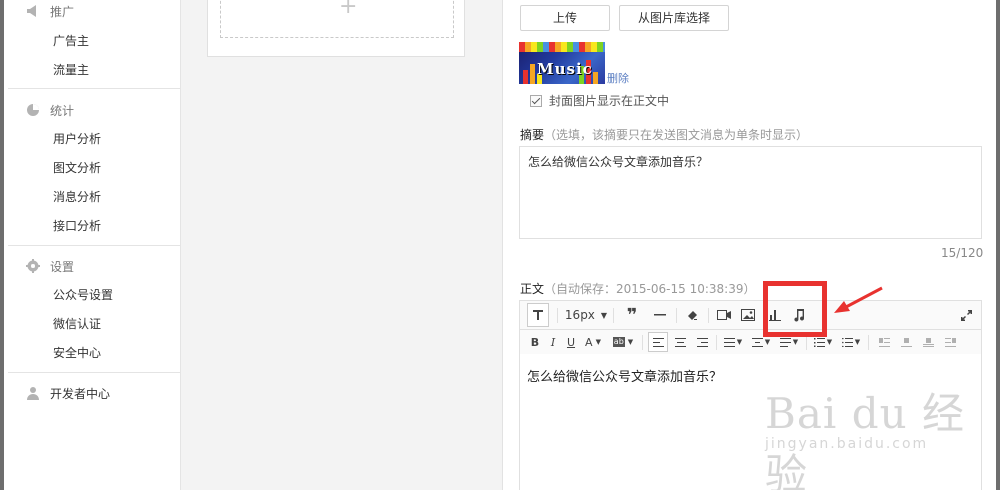 This screenshot has width=1000, height=490. I want to click on summary-hint: （选填，该摘要只在发送图文消息为单条时显示）, so click(676, 135).